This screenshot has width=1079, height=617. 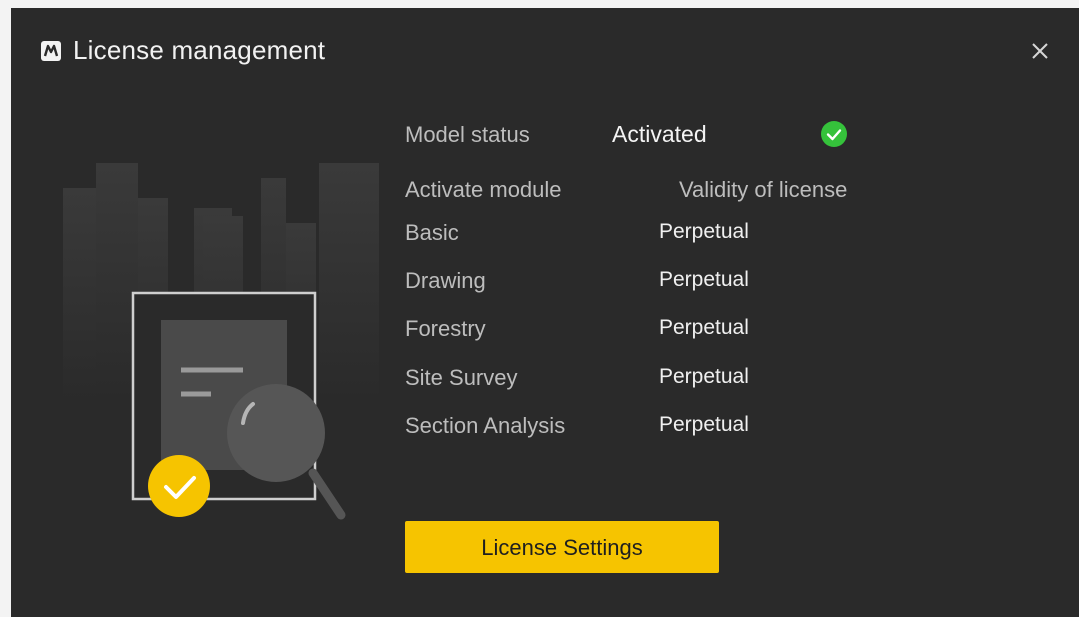 What do you see at coordinates (562, 547) in the screenshot?
I see `license-settings-button: License Settings` at bounding box center [562, 547].